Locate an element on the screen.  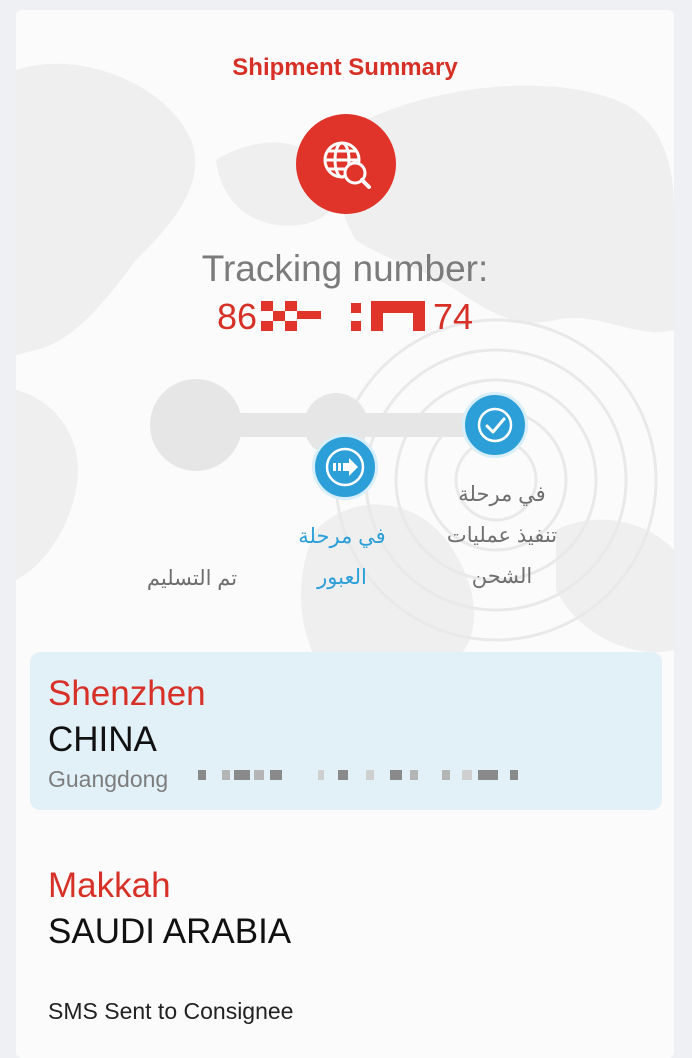
origin-region: Guangdong is located at coordinates (108, 779).